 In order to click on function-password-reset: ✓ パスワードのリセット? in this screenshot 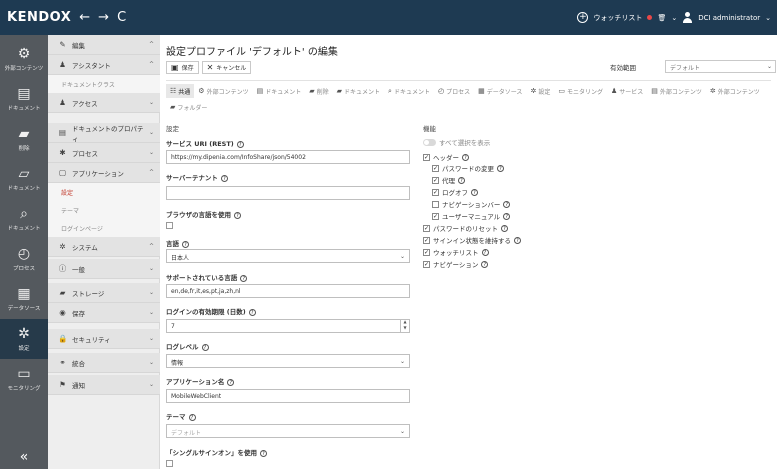, I will do `click(465, 228)`.